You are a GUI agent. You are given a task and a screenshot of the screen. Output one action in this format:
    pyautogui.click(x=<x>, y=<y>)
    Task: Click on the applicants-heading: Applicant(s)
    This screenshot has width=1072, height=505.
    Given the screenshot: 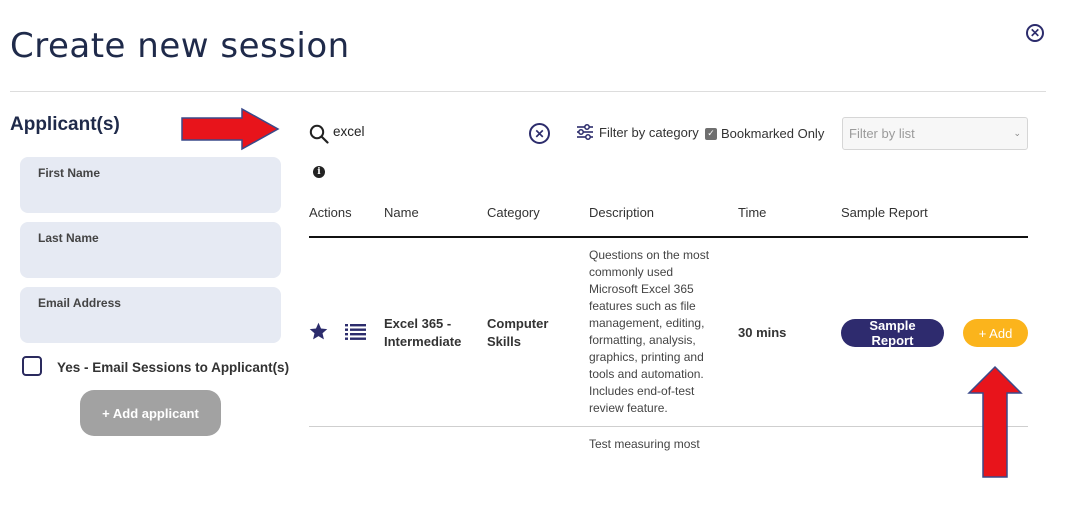 What is the action you would take?
    pyautogui.click(x=65, y=124)
    